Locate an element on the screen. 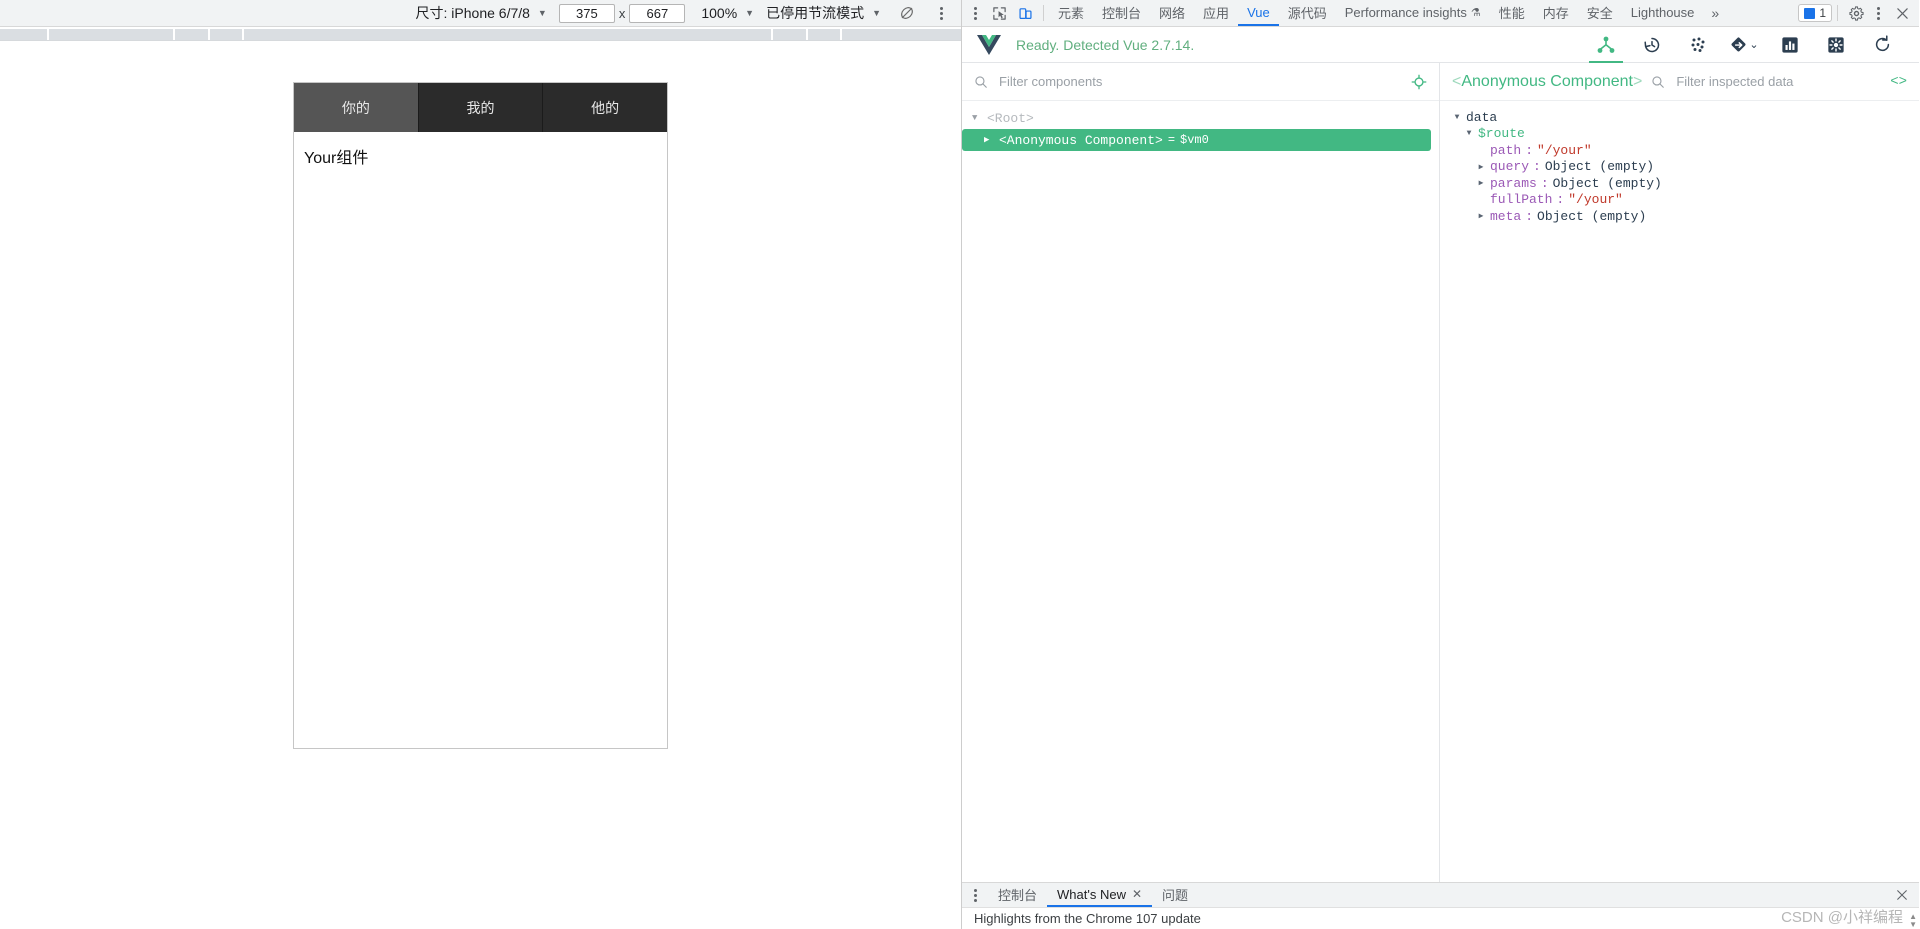 This screenshot has width=1920, height=929. page-tabbar: 你的 我的 他的 is located at coordinates (480, 107).